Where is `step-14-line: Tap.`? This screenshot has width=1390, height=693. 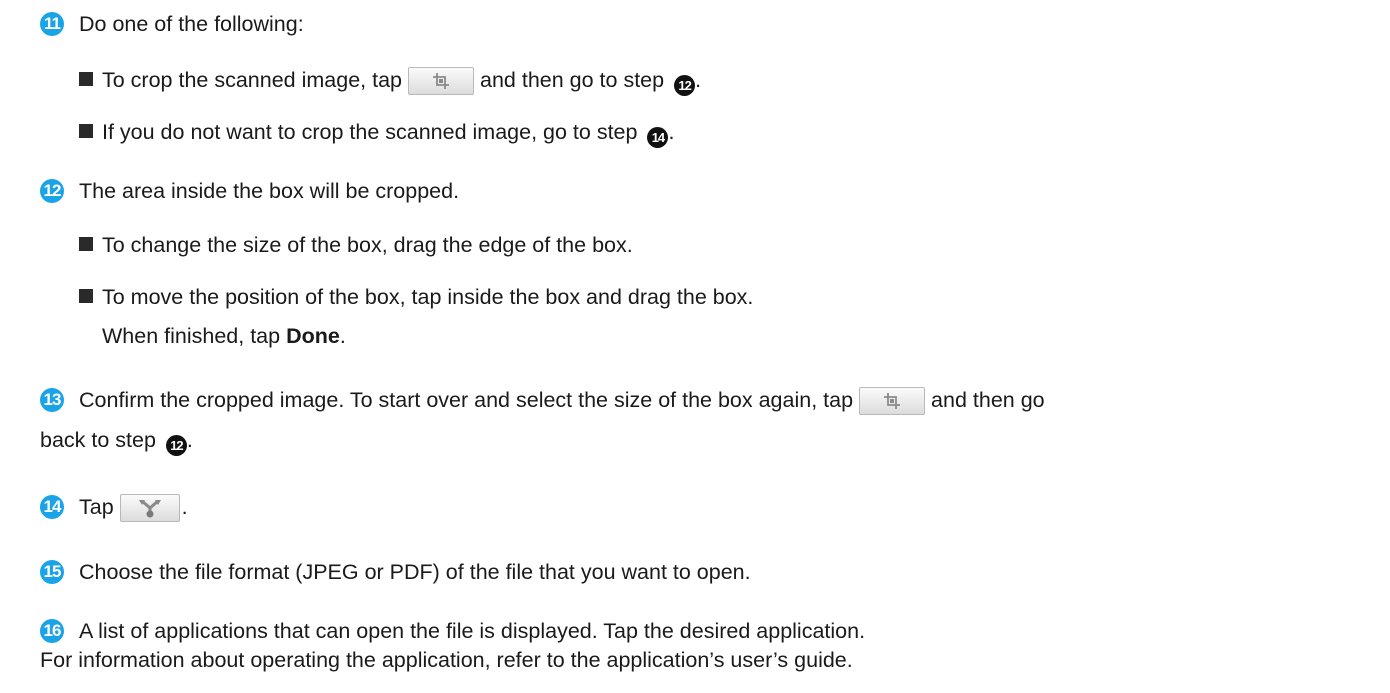
step-14-line: Tap. is located at coordinates (133, 507).